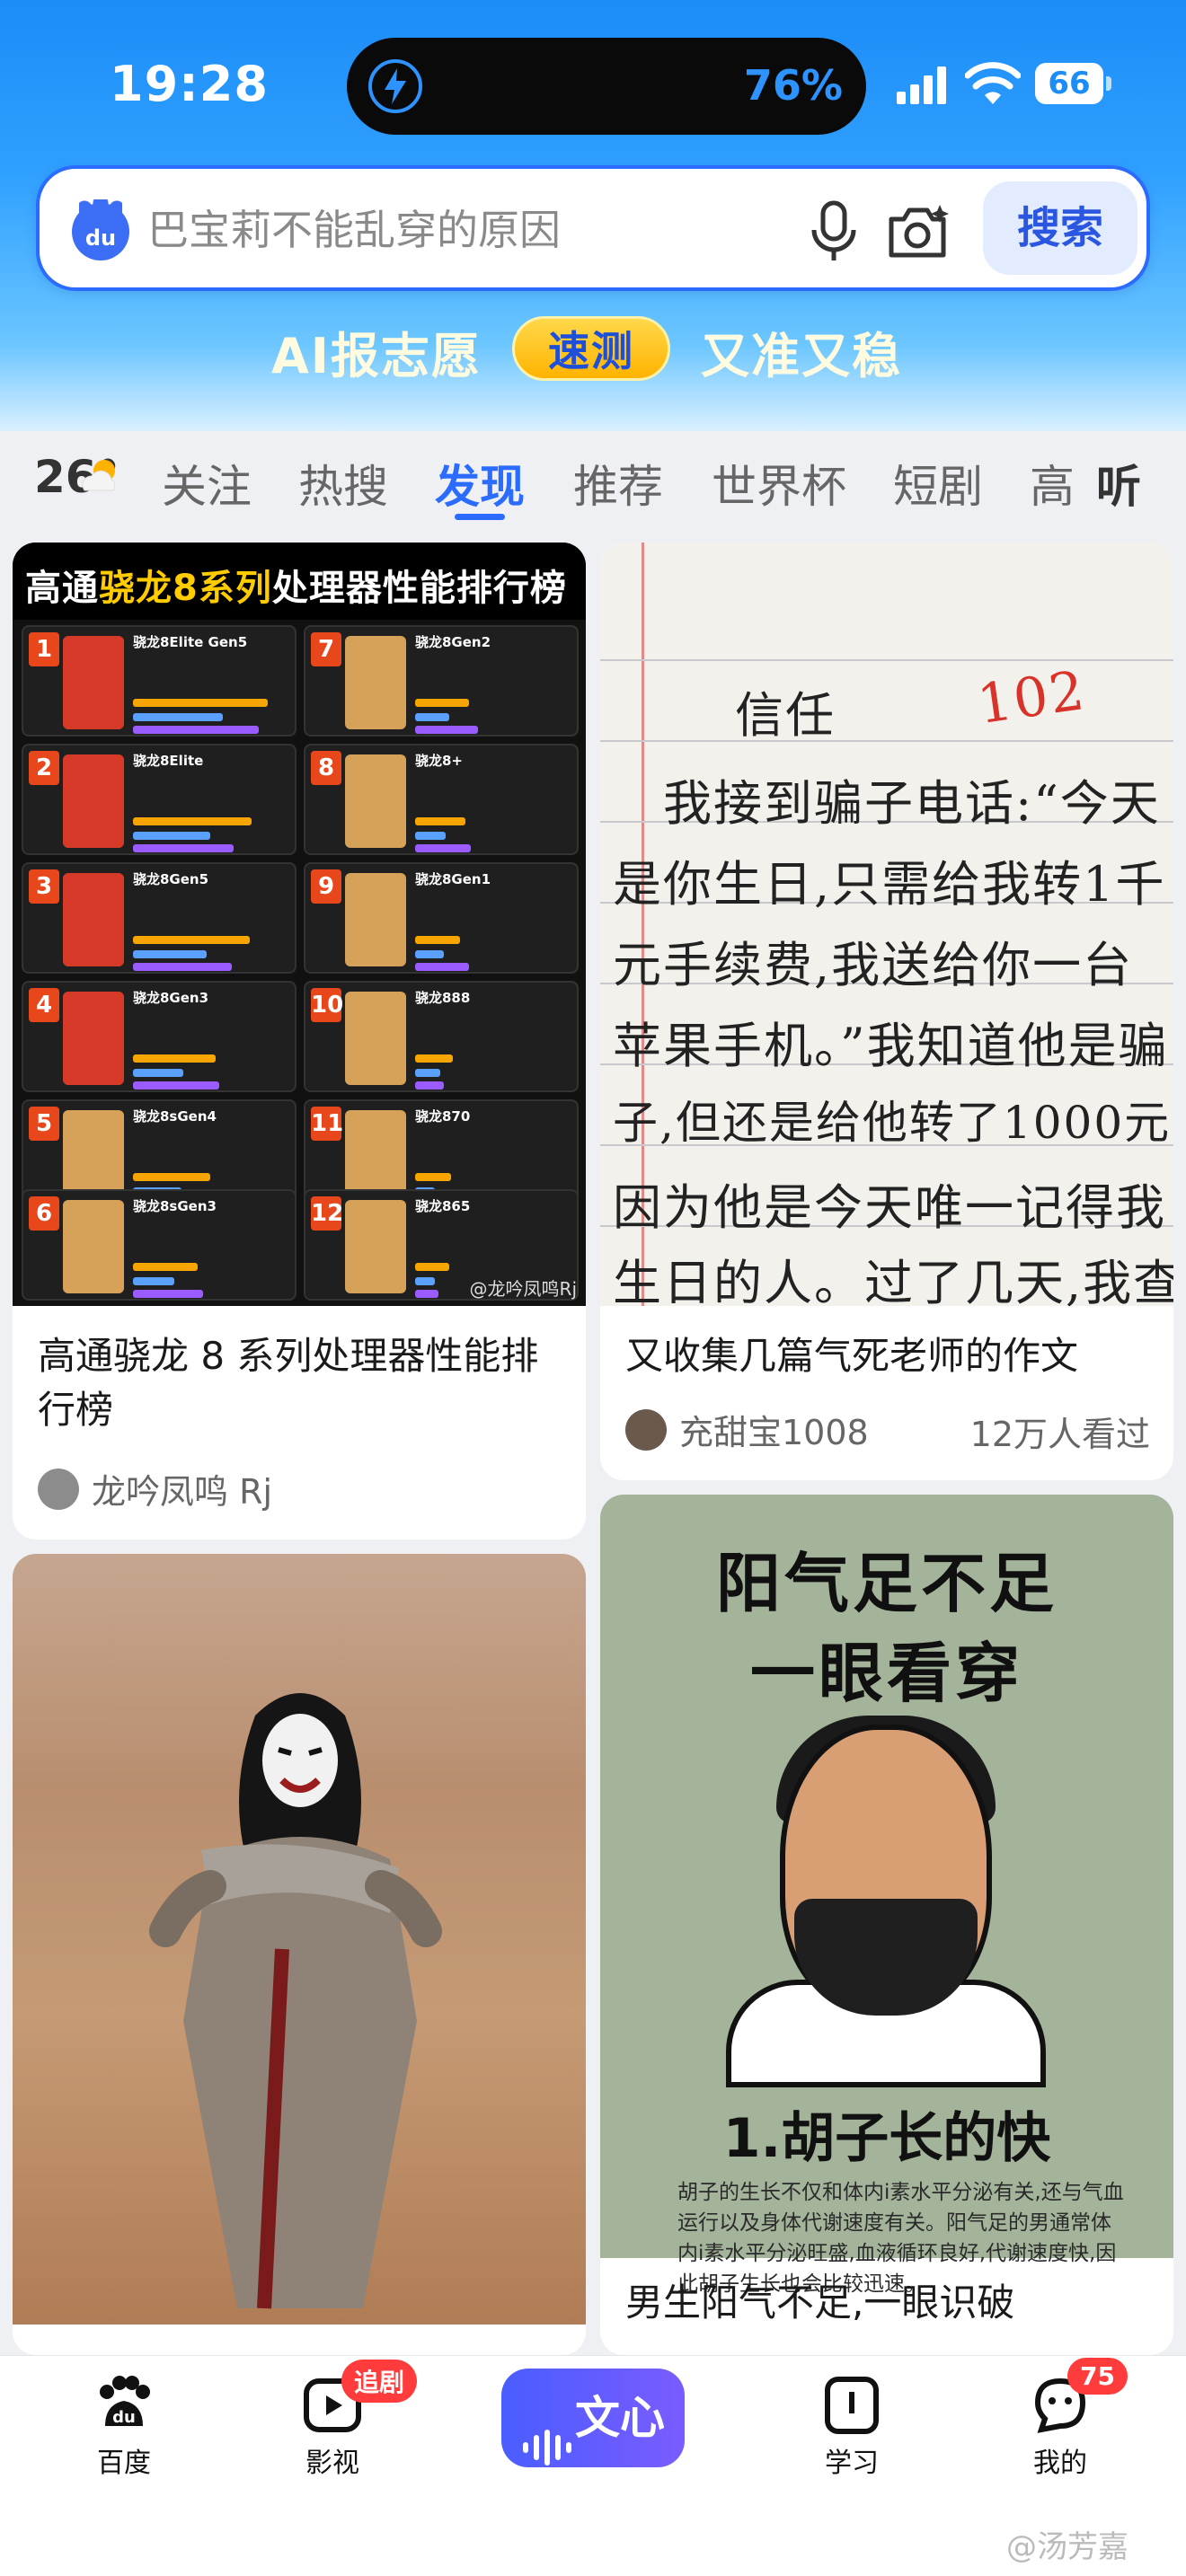 This screenshot has width=1186, height=2576. What do you see at coordinates (523, 1289) in the screenshot?
I see `image-watermark: @龙吟凤鸣Rj` at bounding box center [523, 1289].